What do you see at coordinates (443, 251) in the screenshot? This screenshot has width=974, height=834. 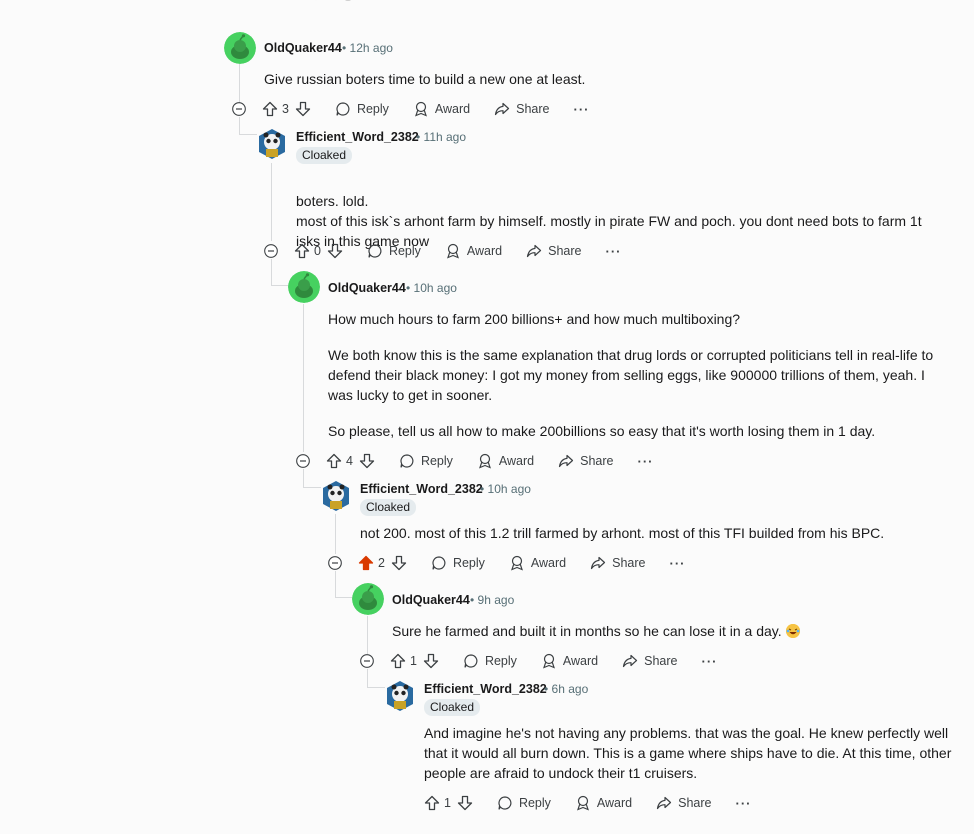 I see `comment-actions: 0 Reply Award Share ···` at bounding box center [443, 251].